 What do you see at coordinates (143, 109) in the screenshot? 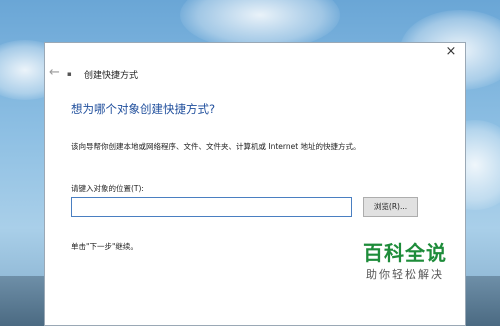
I see `page-heading: 想为哪个对象创建快捷方式?` at bounding box center [143, 109].